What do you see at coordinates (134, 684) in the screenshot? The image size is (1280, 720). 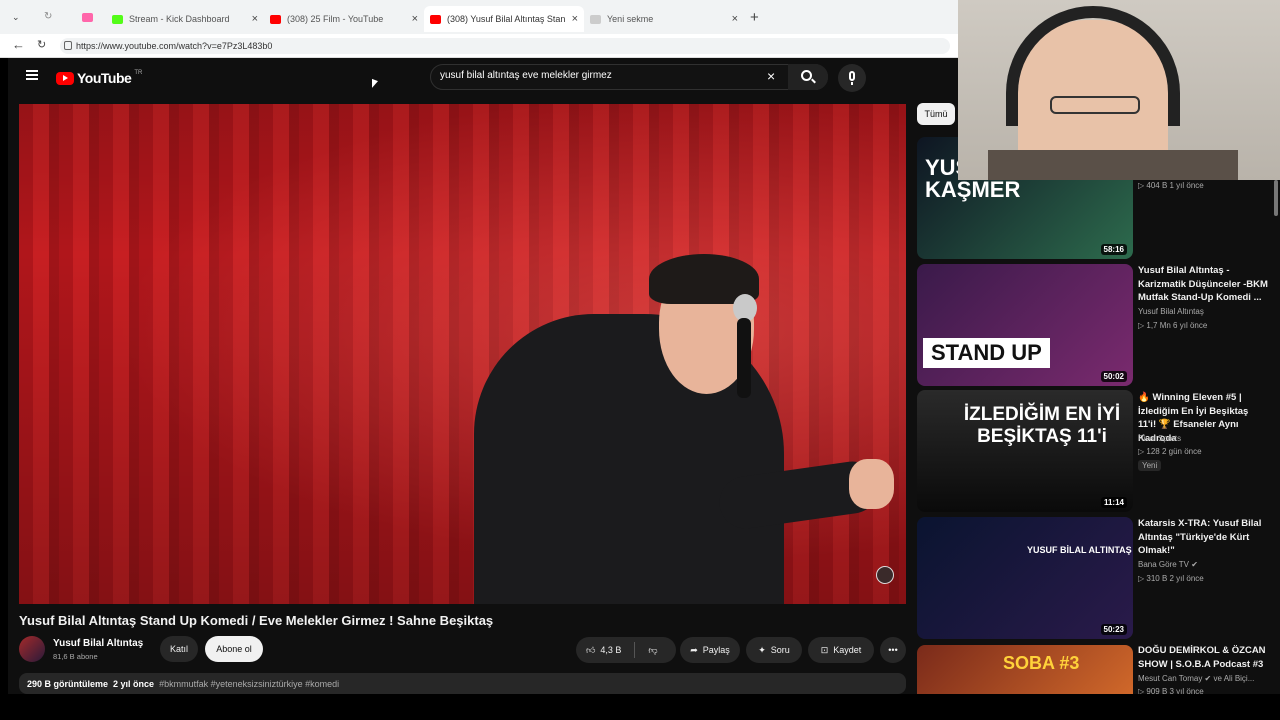 I see `upload-age: 2 yıl önce` at bounding box center [134, 684].